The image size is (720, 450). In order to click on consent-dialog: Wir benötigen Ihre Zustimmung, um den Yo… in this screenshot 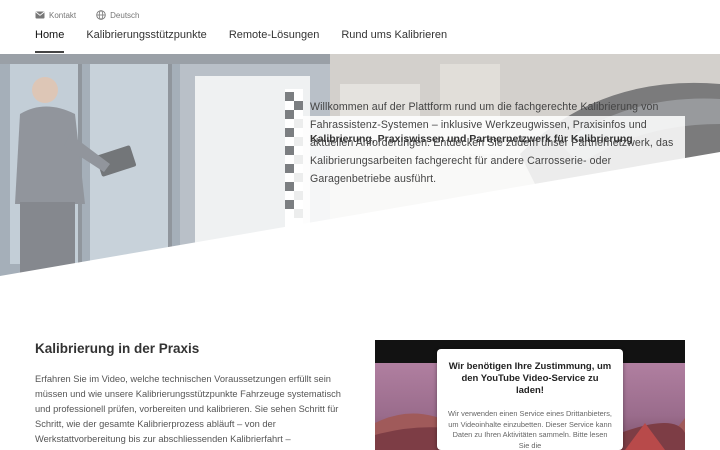, I will do `click(530, 399)`.